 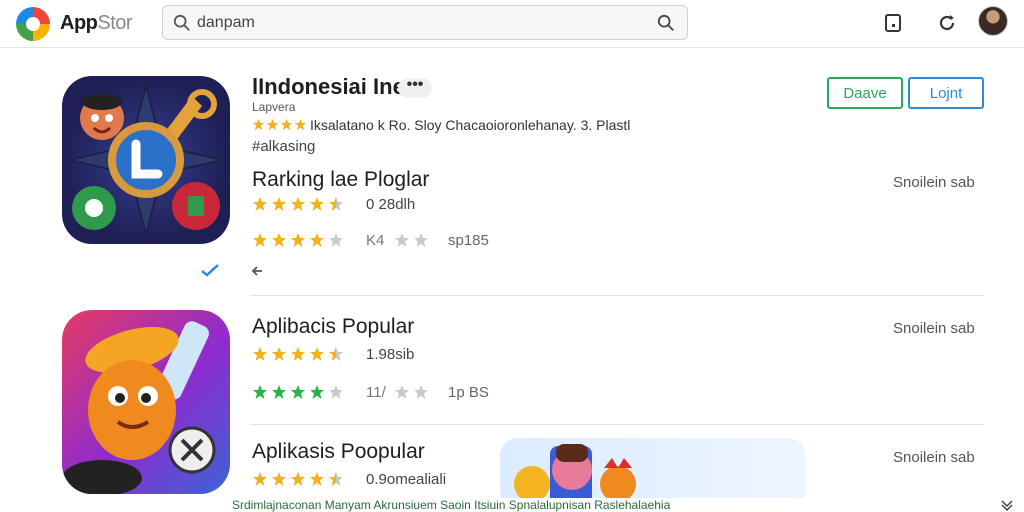 I want to click on secondary-action-button: Lojnt, so click(x=946, y=93).